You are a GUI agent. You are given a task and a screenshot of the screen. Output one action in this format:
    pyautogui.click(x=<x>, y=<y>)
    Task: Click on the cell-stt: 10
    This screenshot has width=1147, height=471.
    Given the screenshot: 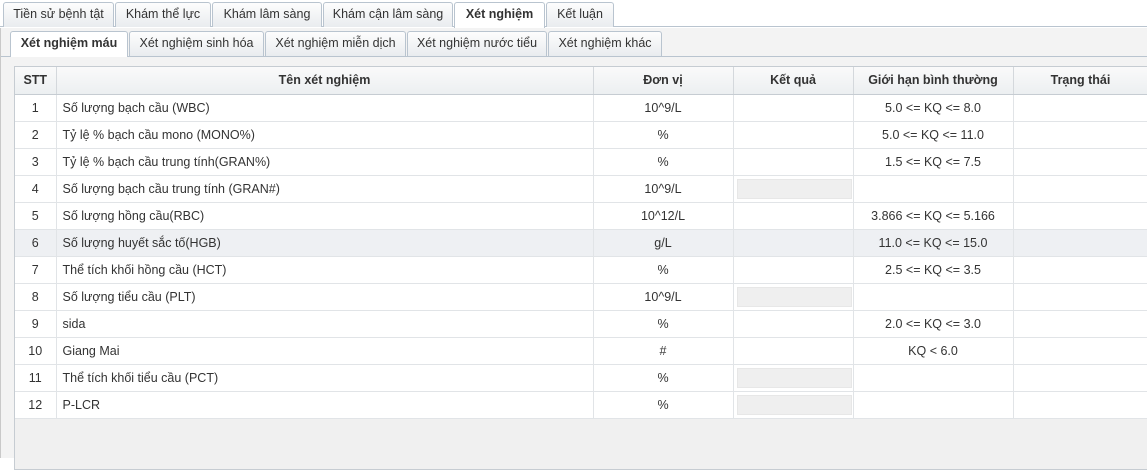 What is the action you would take?
    pyautogui.click(x=36, y=351)
    